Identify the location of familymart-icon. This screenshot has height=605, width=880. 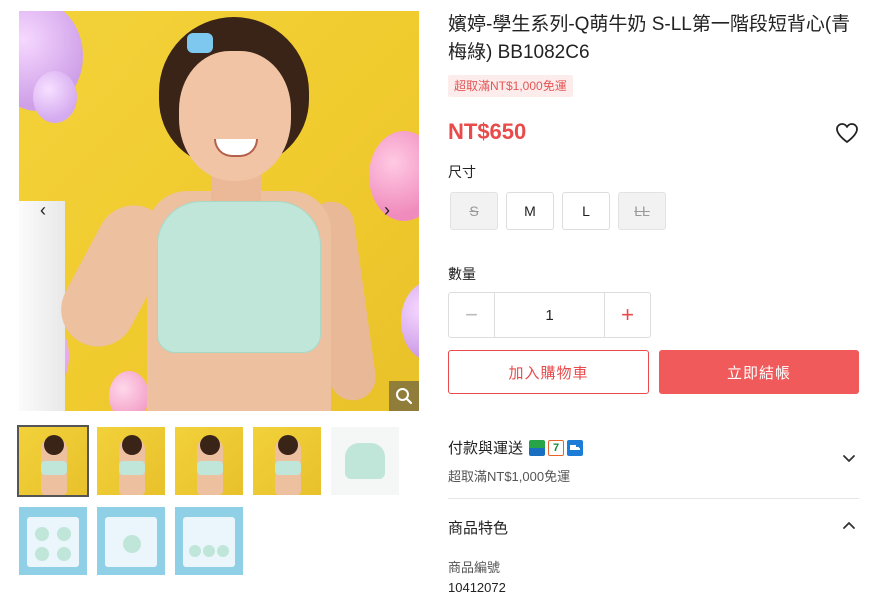
(537, 447).